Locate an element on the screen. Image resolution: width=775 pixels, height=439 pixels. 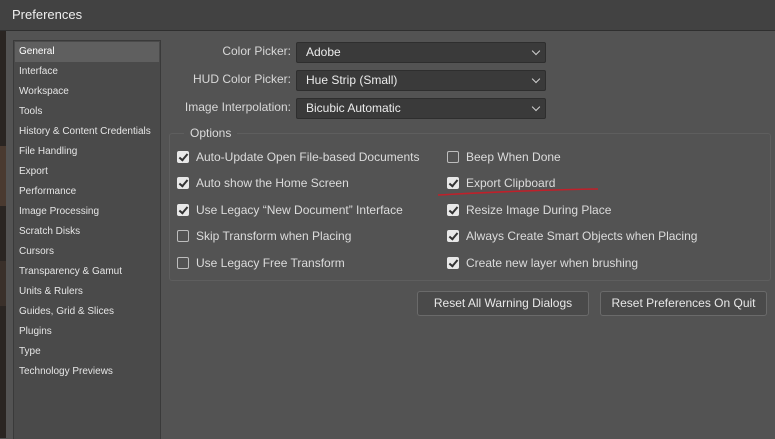
sidebar-item-image-processing: Image Processing is located at coordinates (87, 212).